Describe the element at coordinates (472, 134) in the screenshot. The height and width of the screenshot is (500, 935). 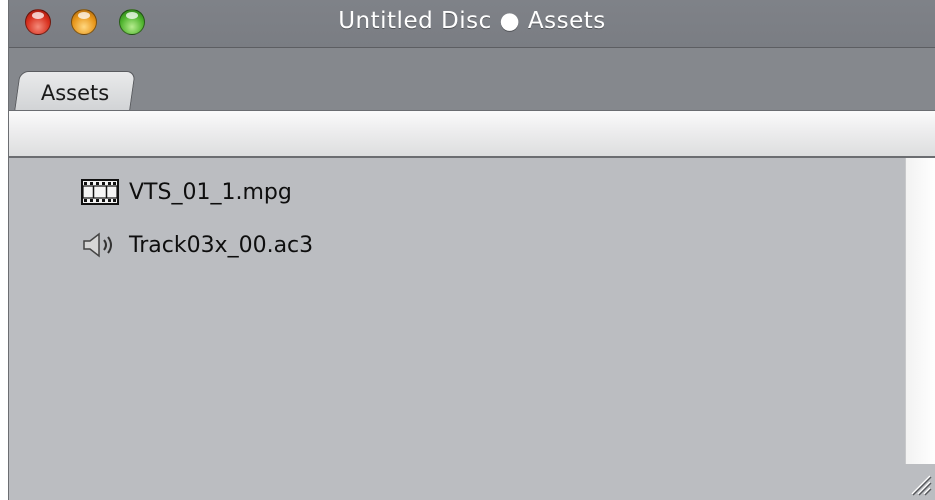
I see `toolbar-strip` at that location.